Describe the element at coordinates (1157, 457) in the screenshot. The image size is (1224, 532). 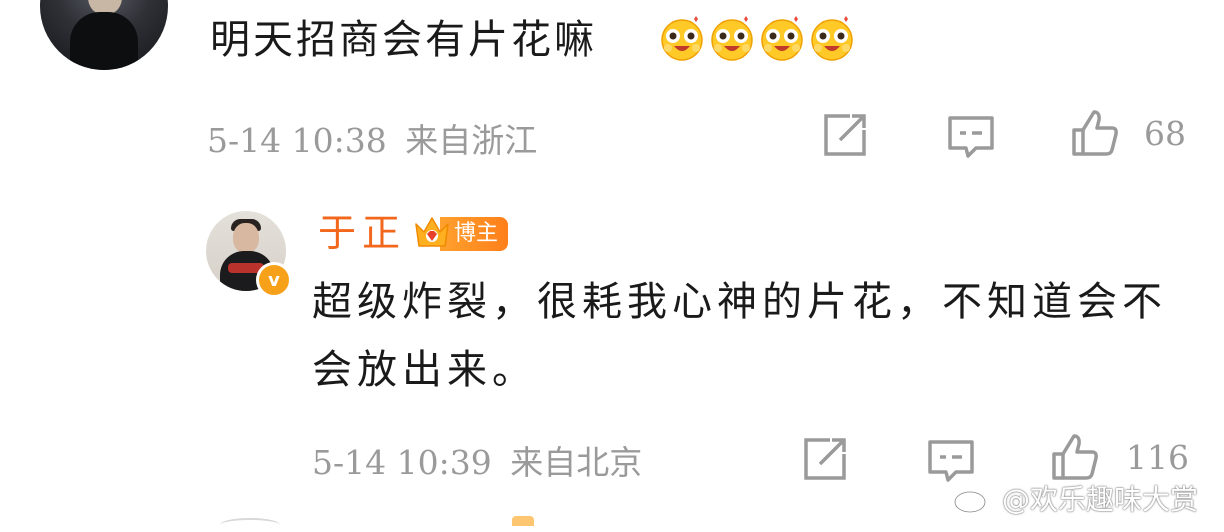
I see `reply-like-count: 116` at that location.